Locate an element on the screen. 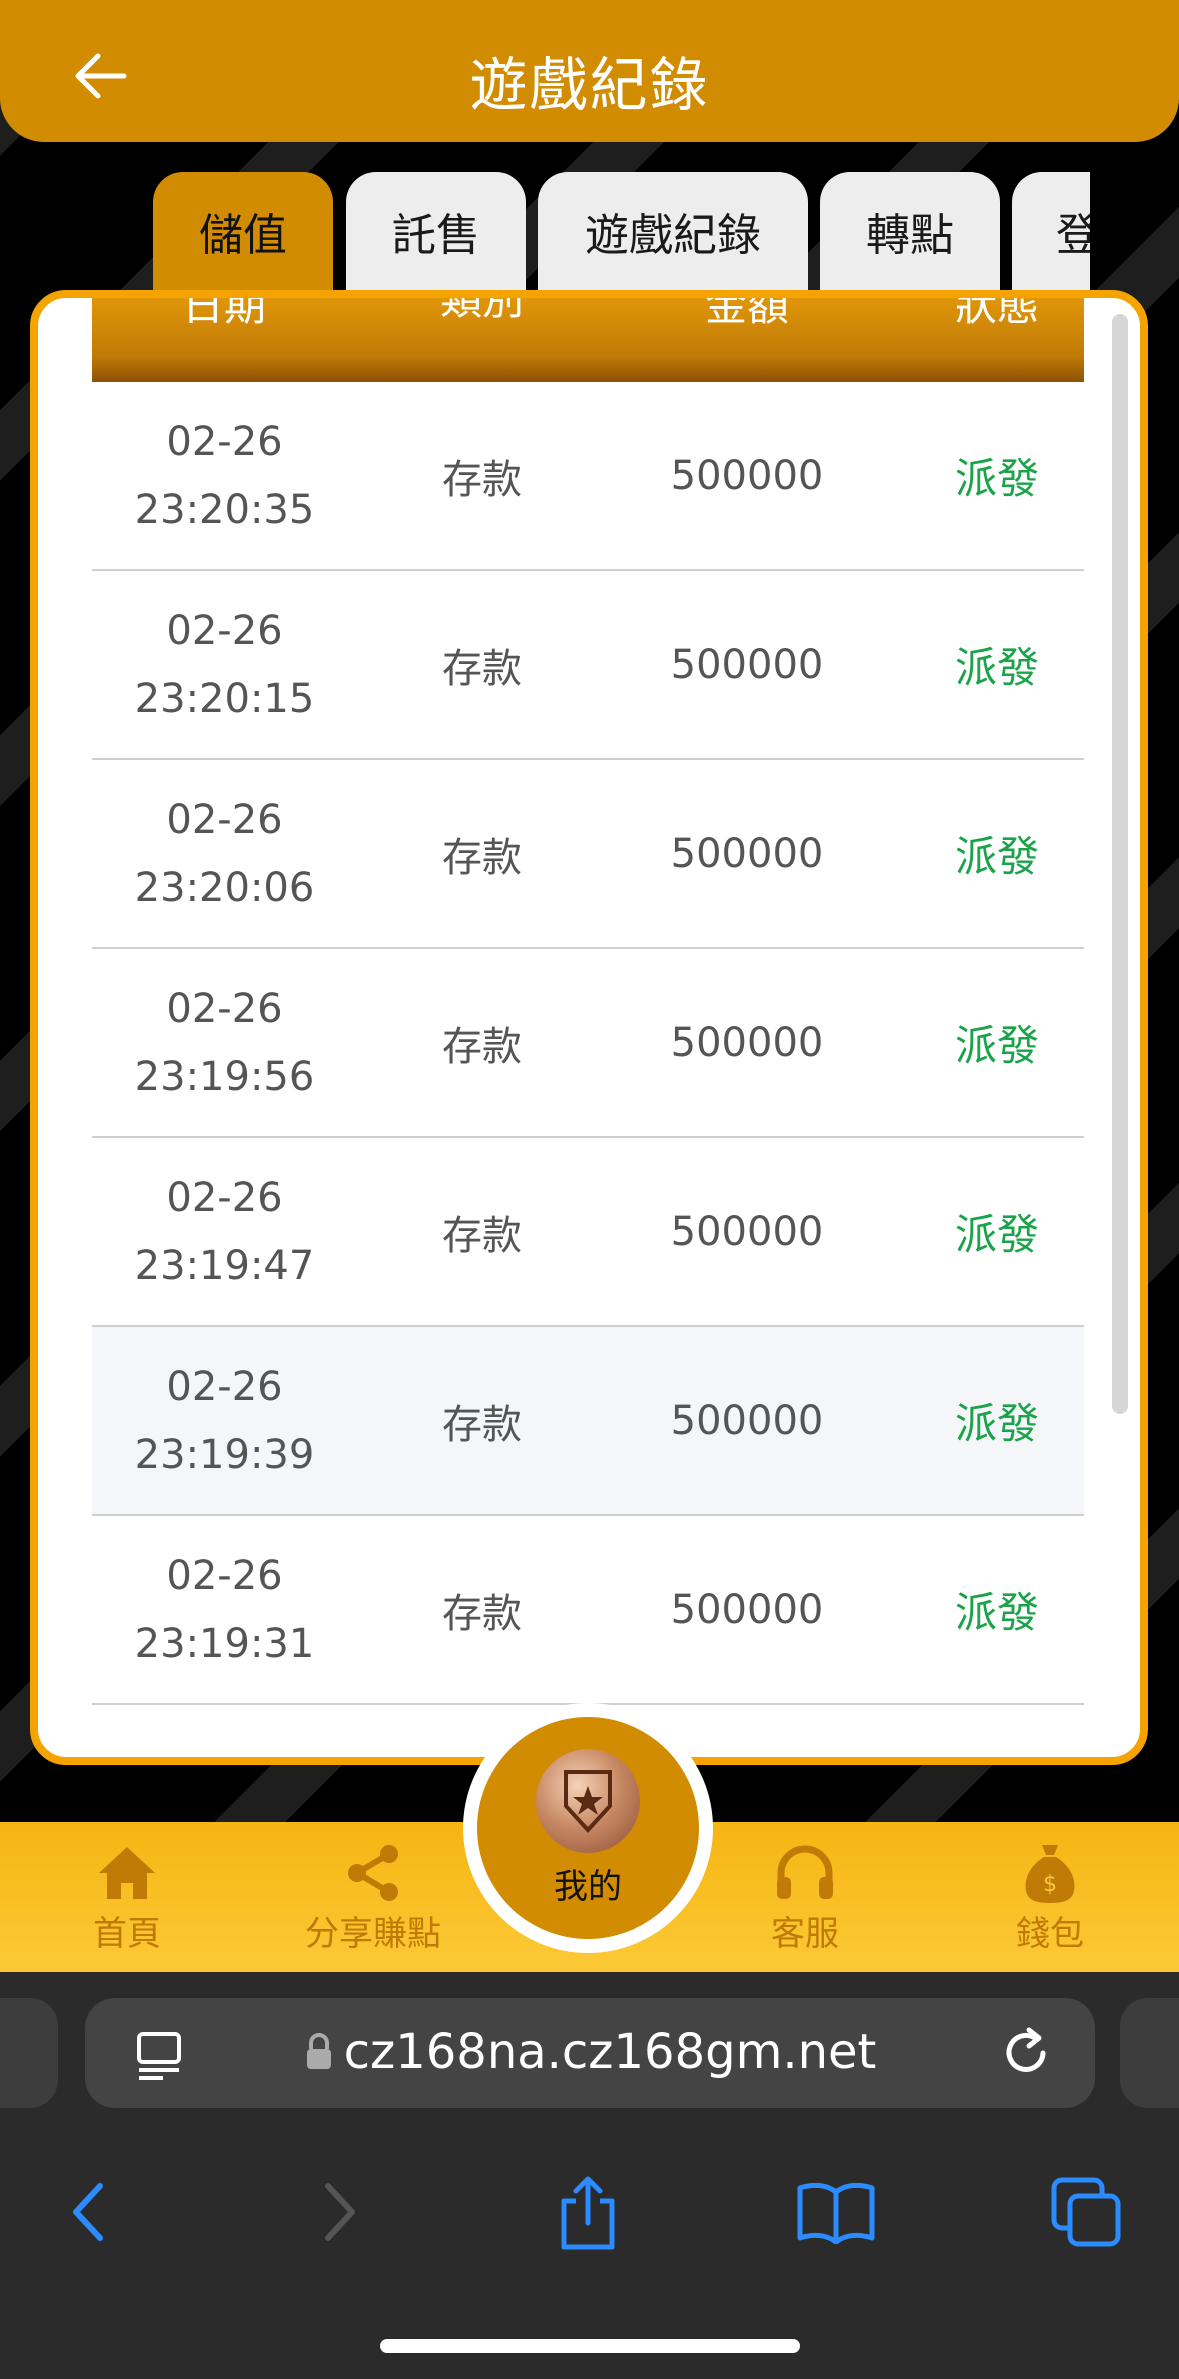  nav-mine-circle: 我的 is located at coordinates (588, 1828).